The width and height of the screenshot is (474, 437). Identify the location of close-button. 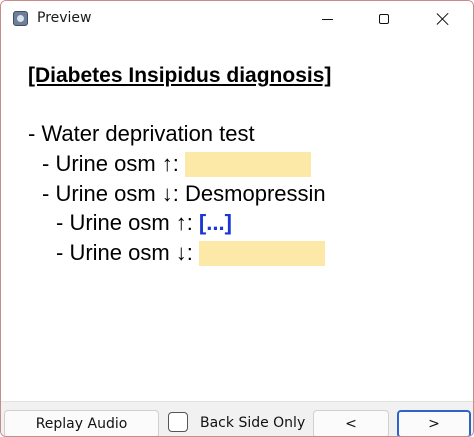
(443, 19).